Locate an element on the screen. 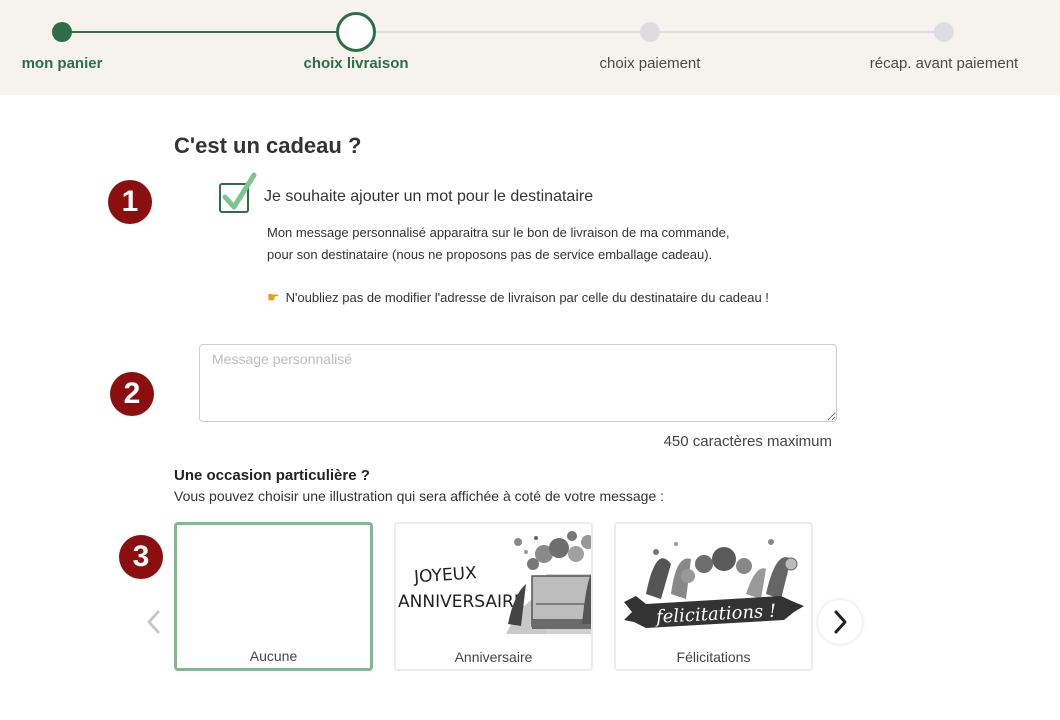 This screenshot has width=1060, height=720. step-label-mon-panier: mon panier is located at coordinates (62, 63).